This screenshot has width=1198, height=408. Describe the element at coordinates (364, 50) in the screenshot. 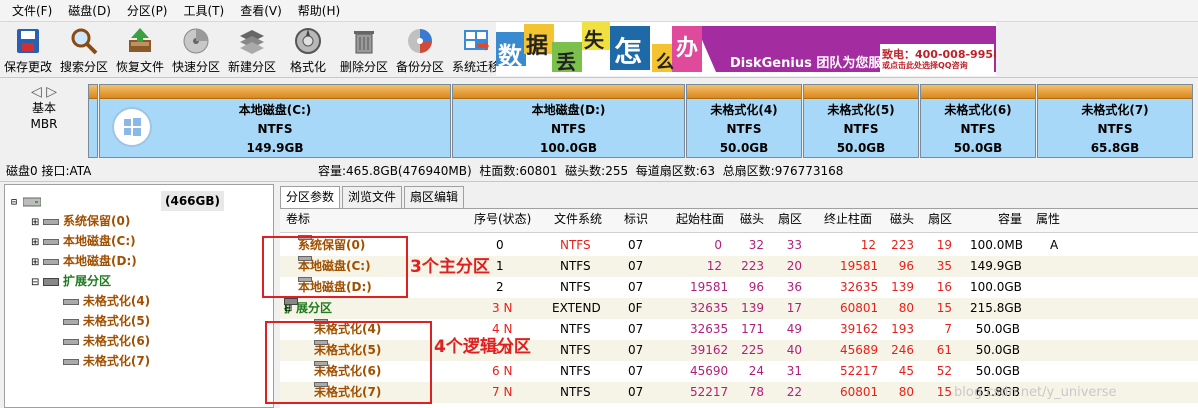

I see `delete-partition-button: 删除分区` at that location.